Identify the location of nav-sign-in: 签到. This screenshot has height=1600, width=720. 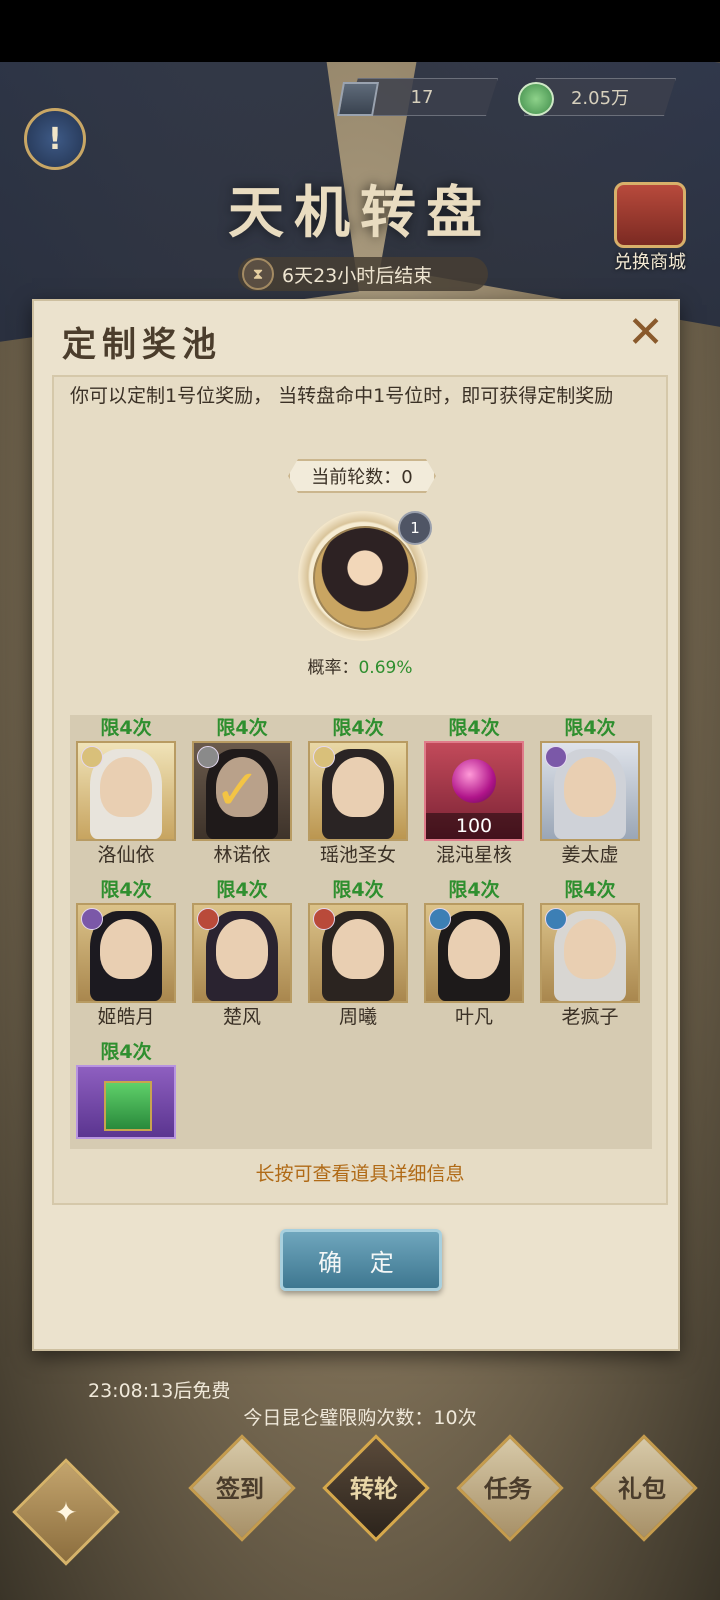
(242, 1488).